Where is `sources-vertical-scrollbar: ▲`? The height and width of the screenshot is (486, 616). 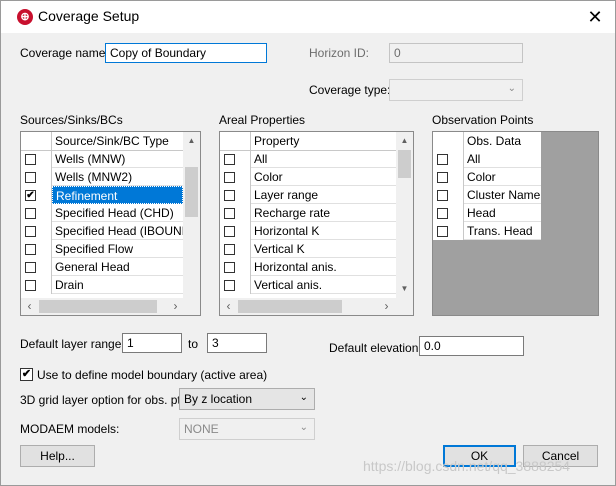
sources-vertical-scrollbar: ▲ is located at coordinates (191, 215).